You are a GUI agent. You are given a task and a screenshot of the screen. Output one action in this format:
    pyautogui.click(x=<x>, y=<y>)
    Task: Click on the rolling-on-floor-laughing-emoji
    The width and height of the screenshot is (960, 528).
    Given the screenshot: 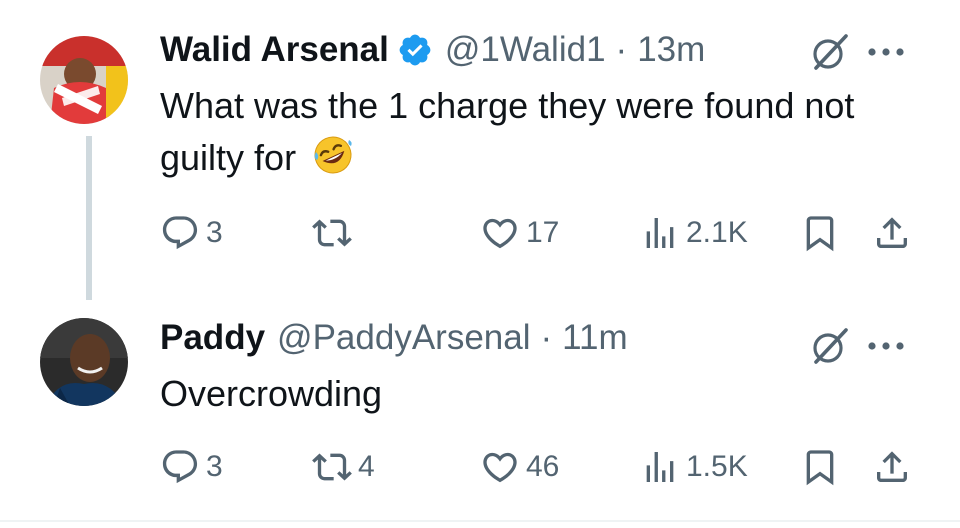 What is the action you would take?
    pyautogui.click(x=333, y=155)
    